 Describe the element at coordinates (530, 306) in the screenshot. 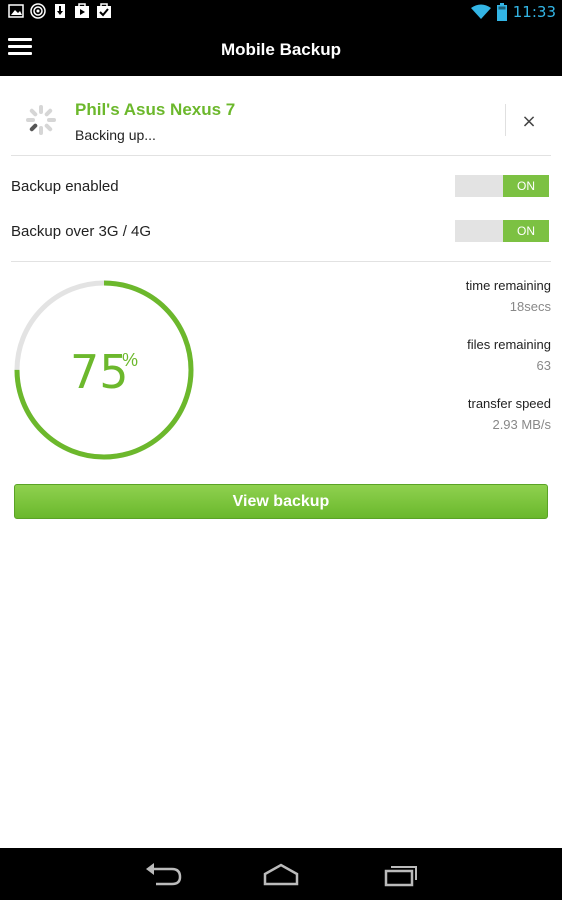

I see `stat-value: 18secs` at that location.